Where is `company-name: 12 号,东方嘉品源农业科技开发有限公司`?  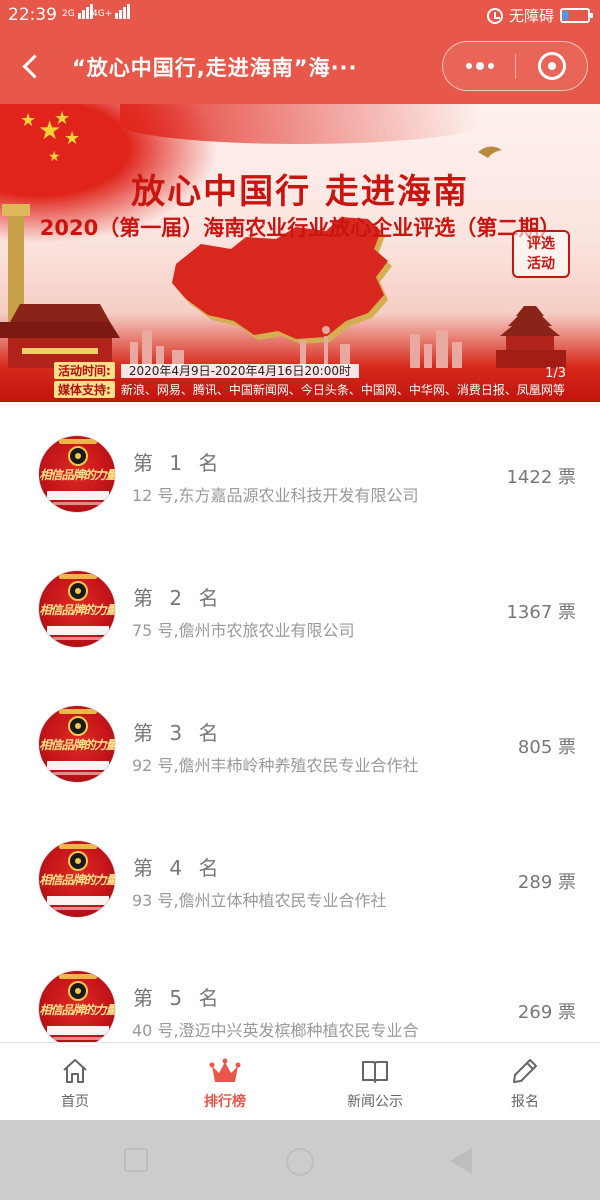 company-name: 12 号,东方嘉品源农业科技开发有限公司 is located at coordinates (275, 495).